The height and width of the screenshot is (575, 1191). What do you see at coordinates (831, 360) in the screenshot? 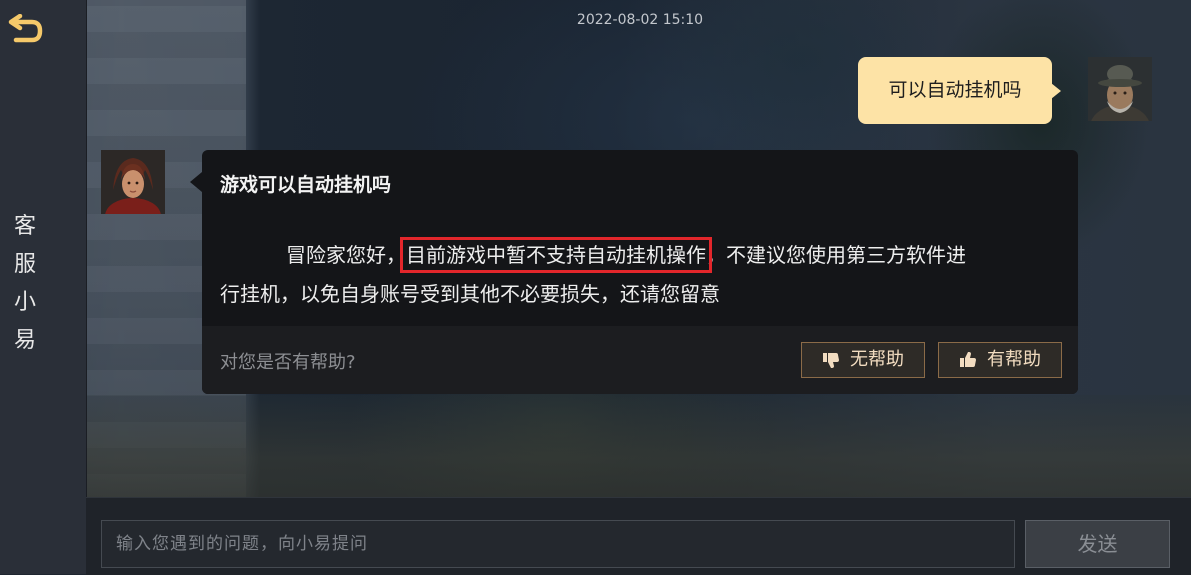
I see `thumbs-down-icon` at bounding box center [831, 360].